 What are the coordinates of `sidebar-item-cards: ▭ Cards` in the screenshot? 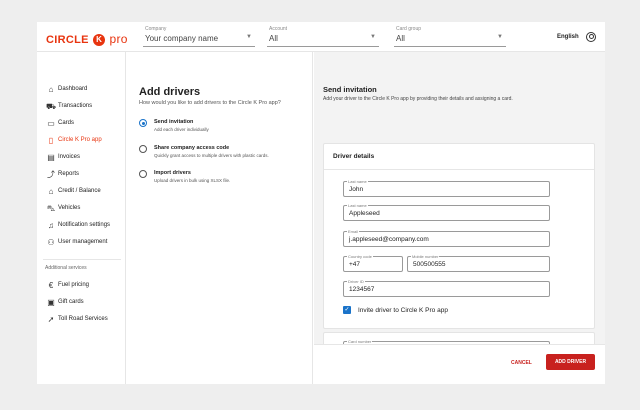 It's located at (81, 124).